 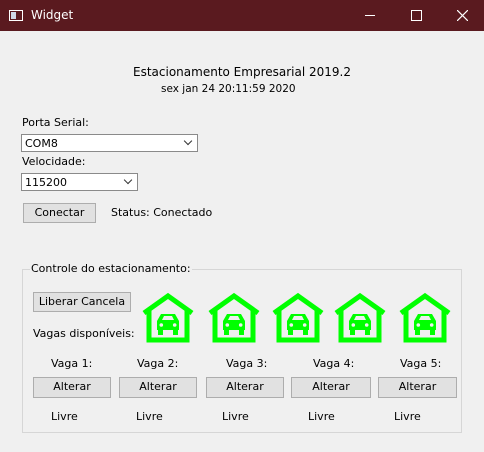 What do you see at coordinates (242, 72) in the screenshot?
I see `page-title: Estacionamento Empresarial 2019.2` at bounding box center [242, 72].